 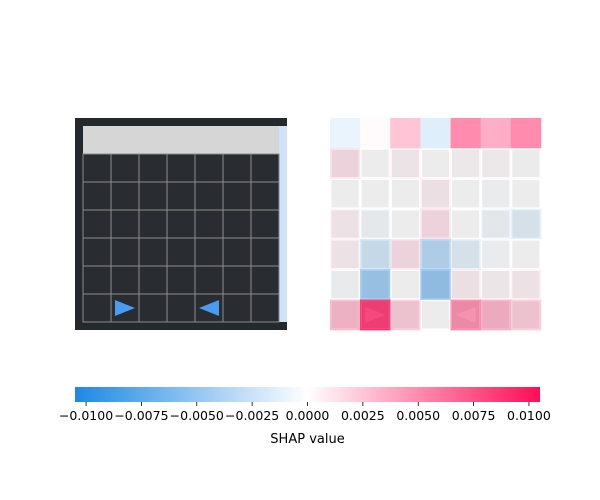 I want to click on colorbar-tick-label: 0.0000, so click(x=308, y=415).